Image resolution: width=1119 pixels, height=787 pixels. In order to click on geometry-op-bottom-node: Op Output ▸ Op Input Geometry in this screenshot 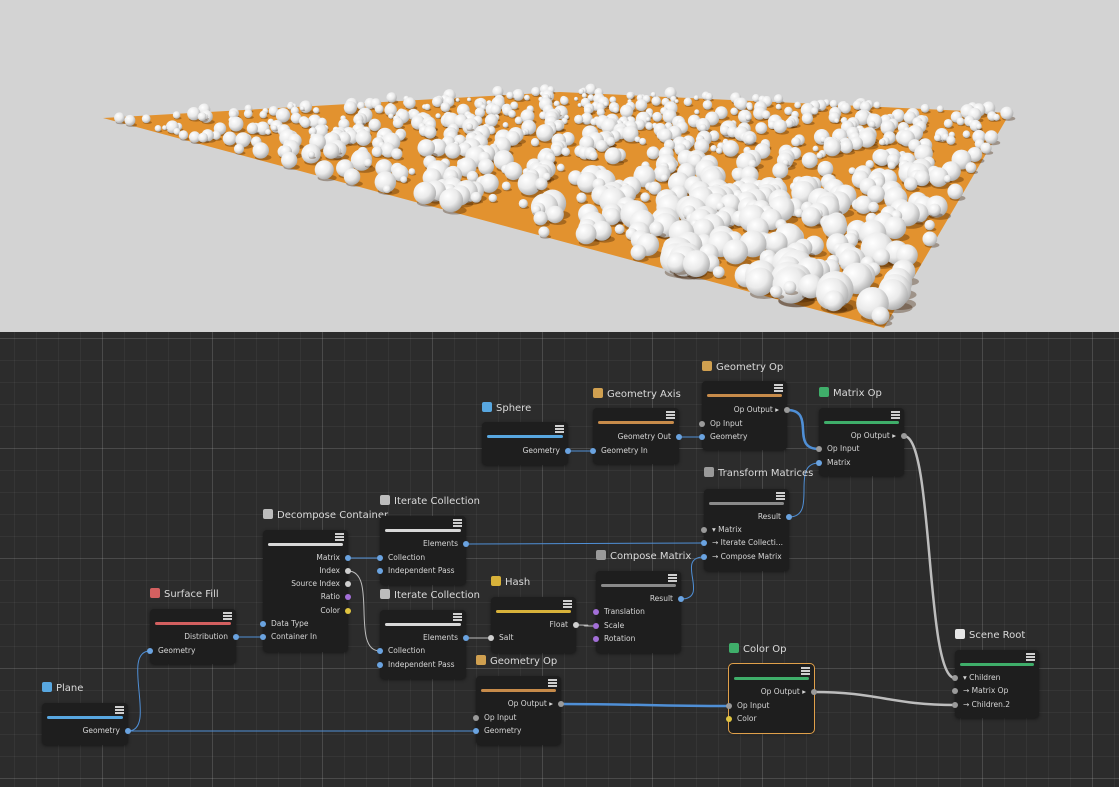, I will do `click(518, 710)`.